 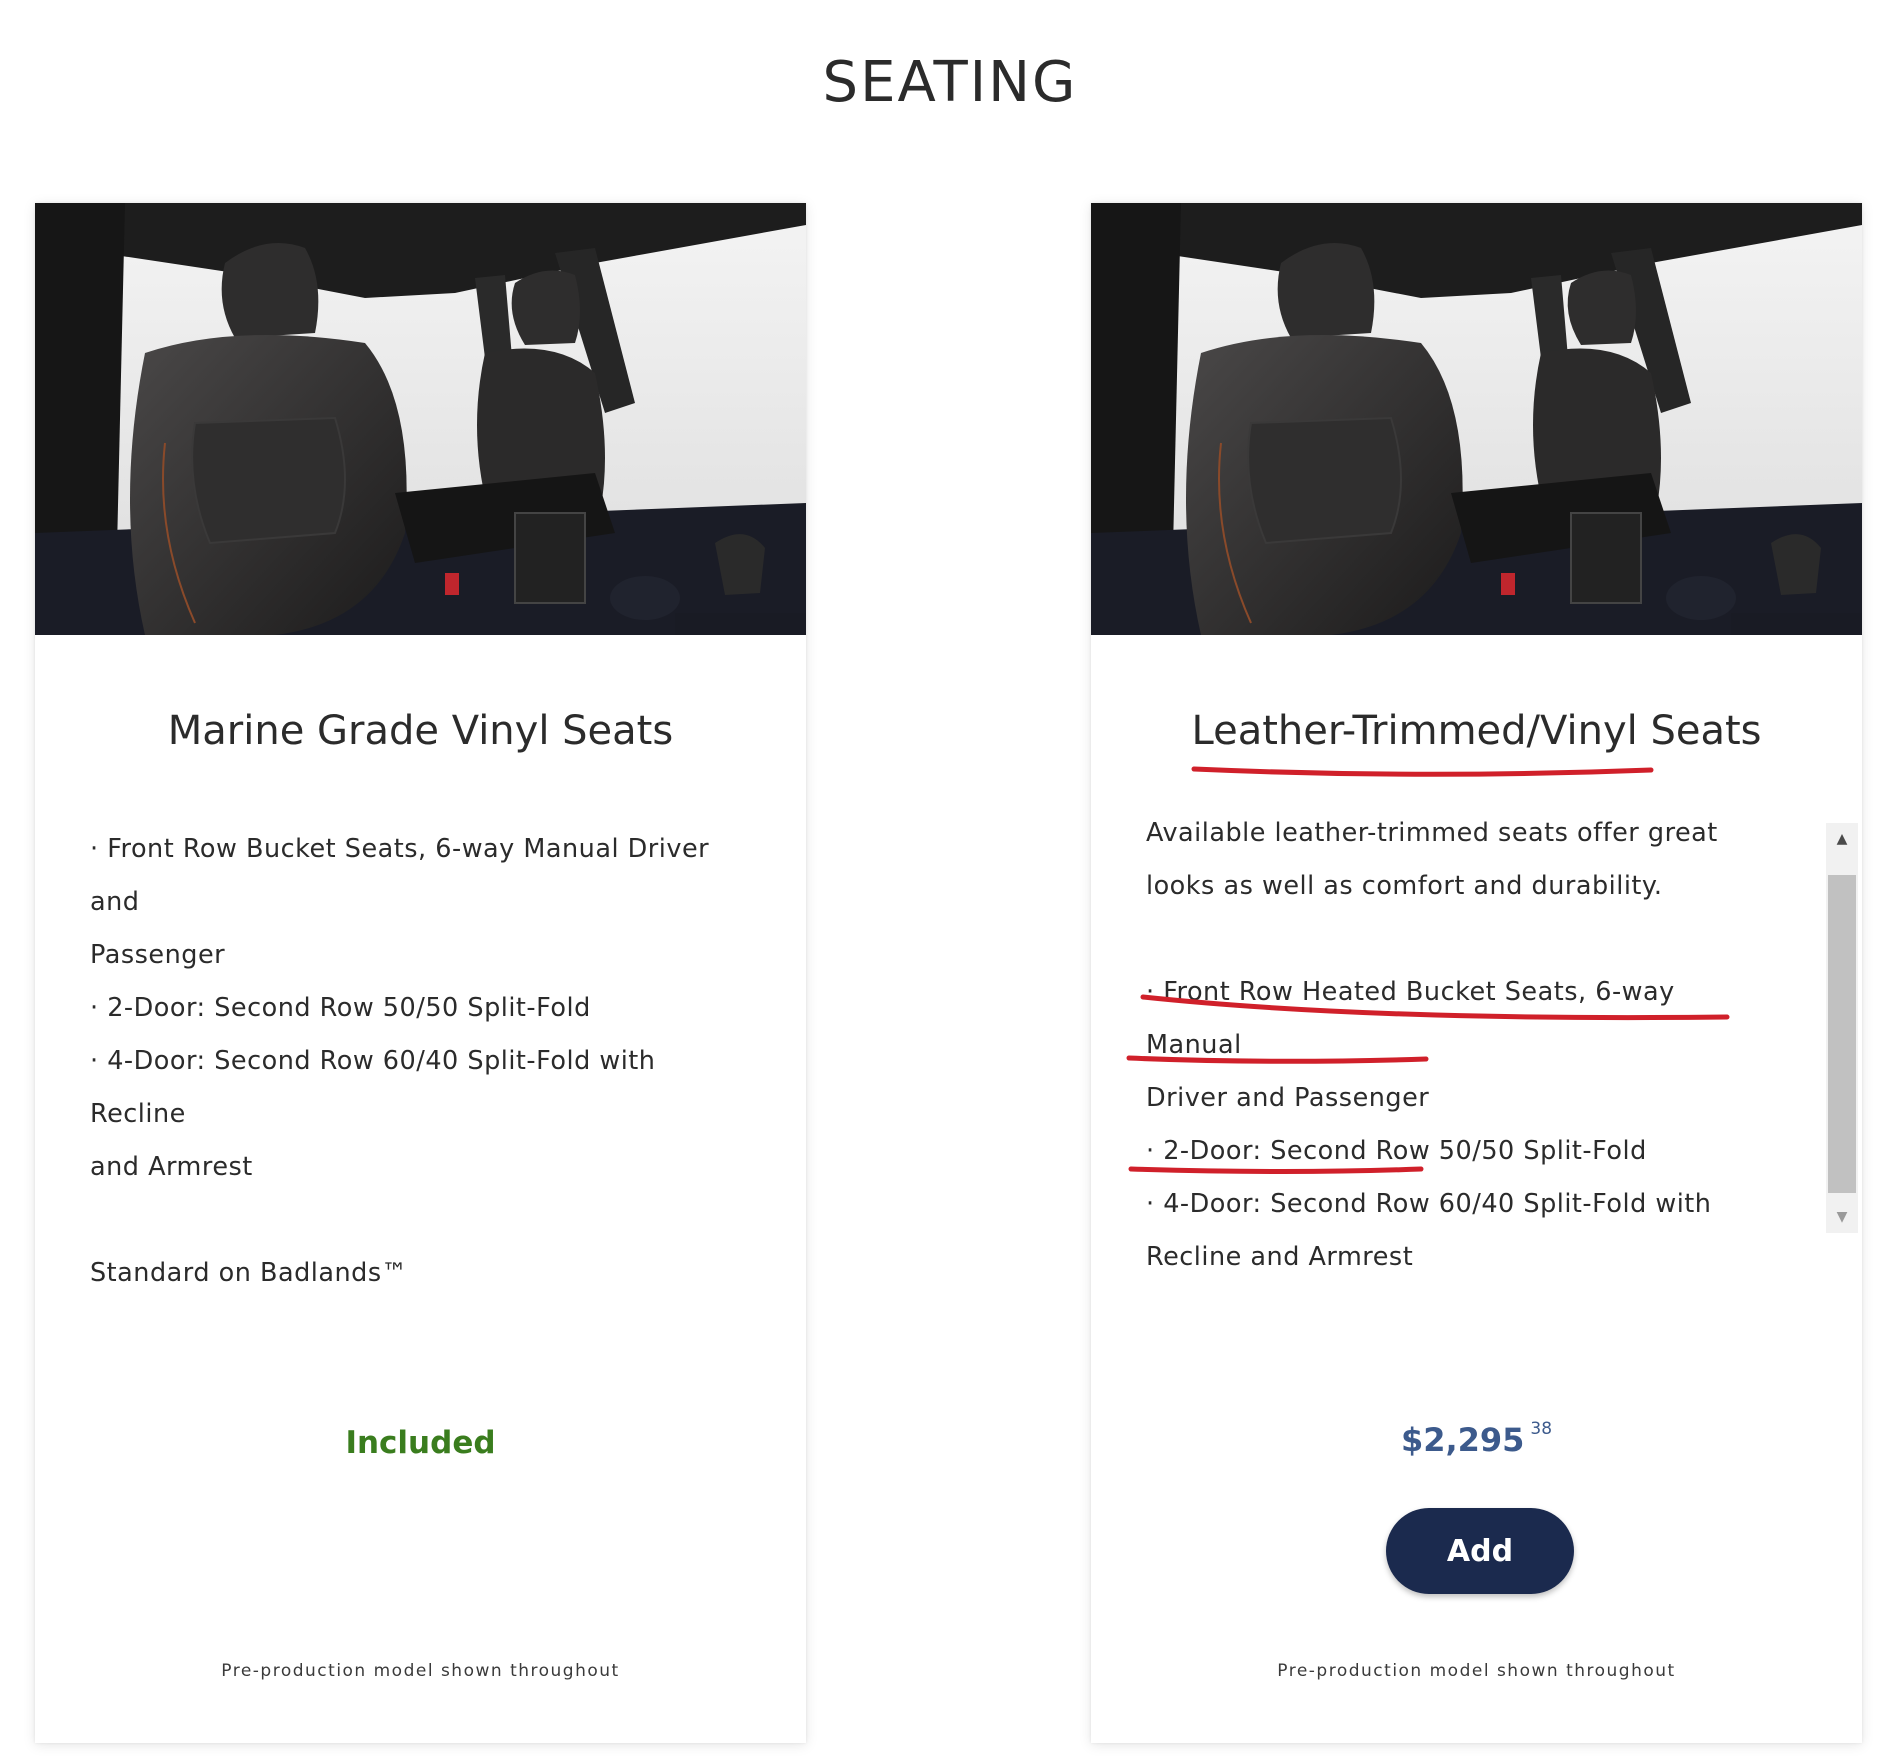 What do you see at coordinates (158, 955) in the screenshot?
I see `feature-line: Passenger` at bounding box center [158, 955].